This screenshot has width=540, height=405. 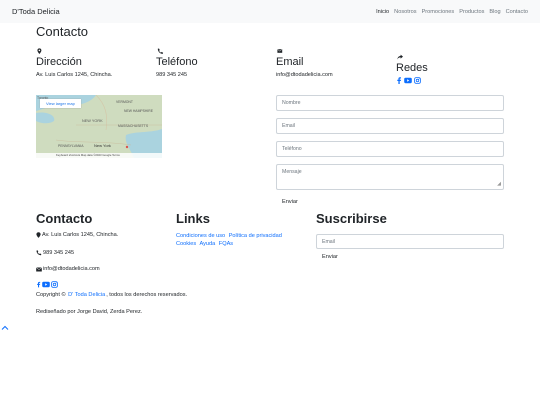 What do you see at coordinates (517, 12) in the screenshot?
I see `nav-link-contacto: Contacto` at bounding box center [517, 12].